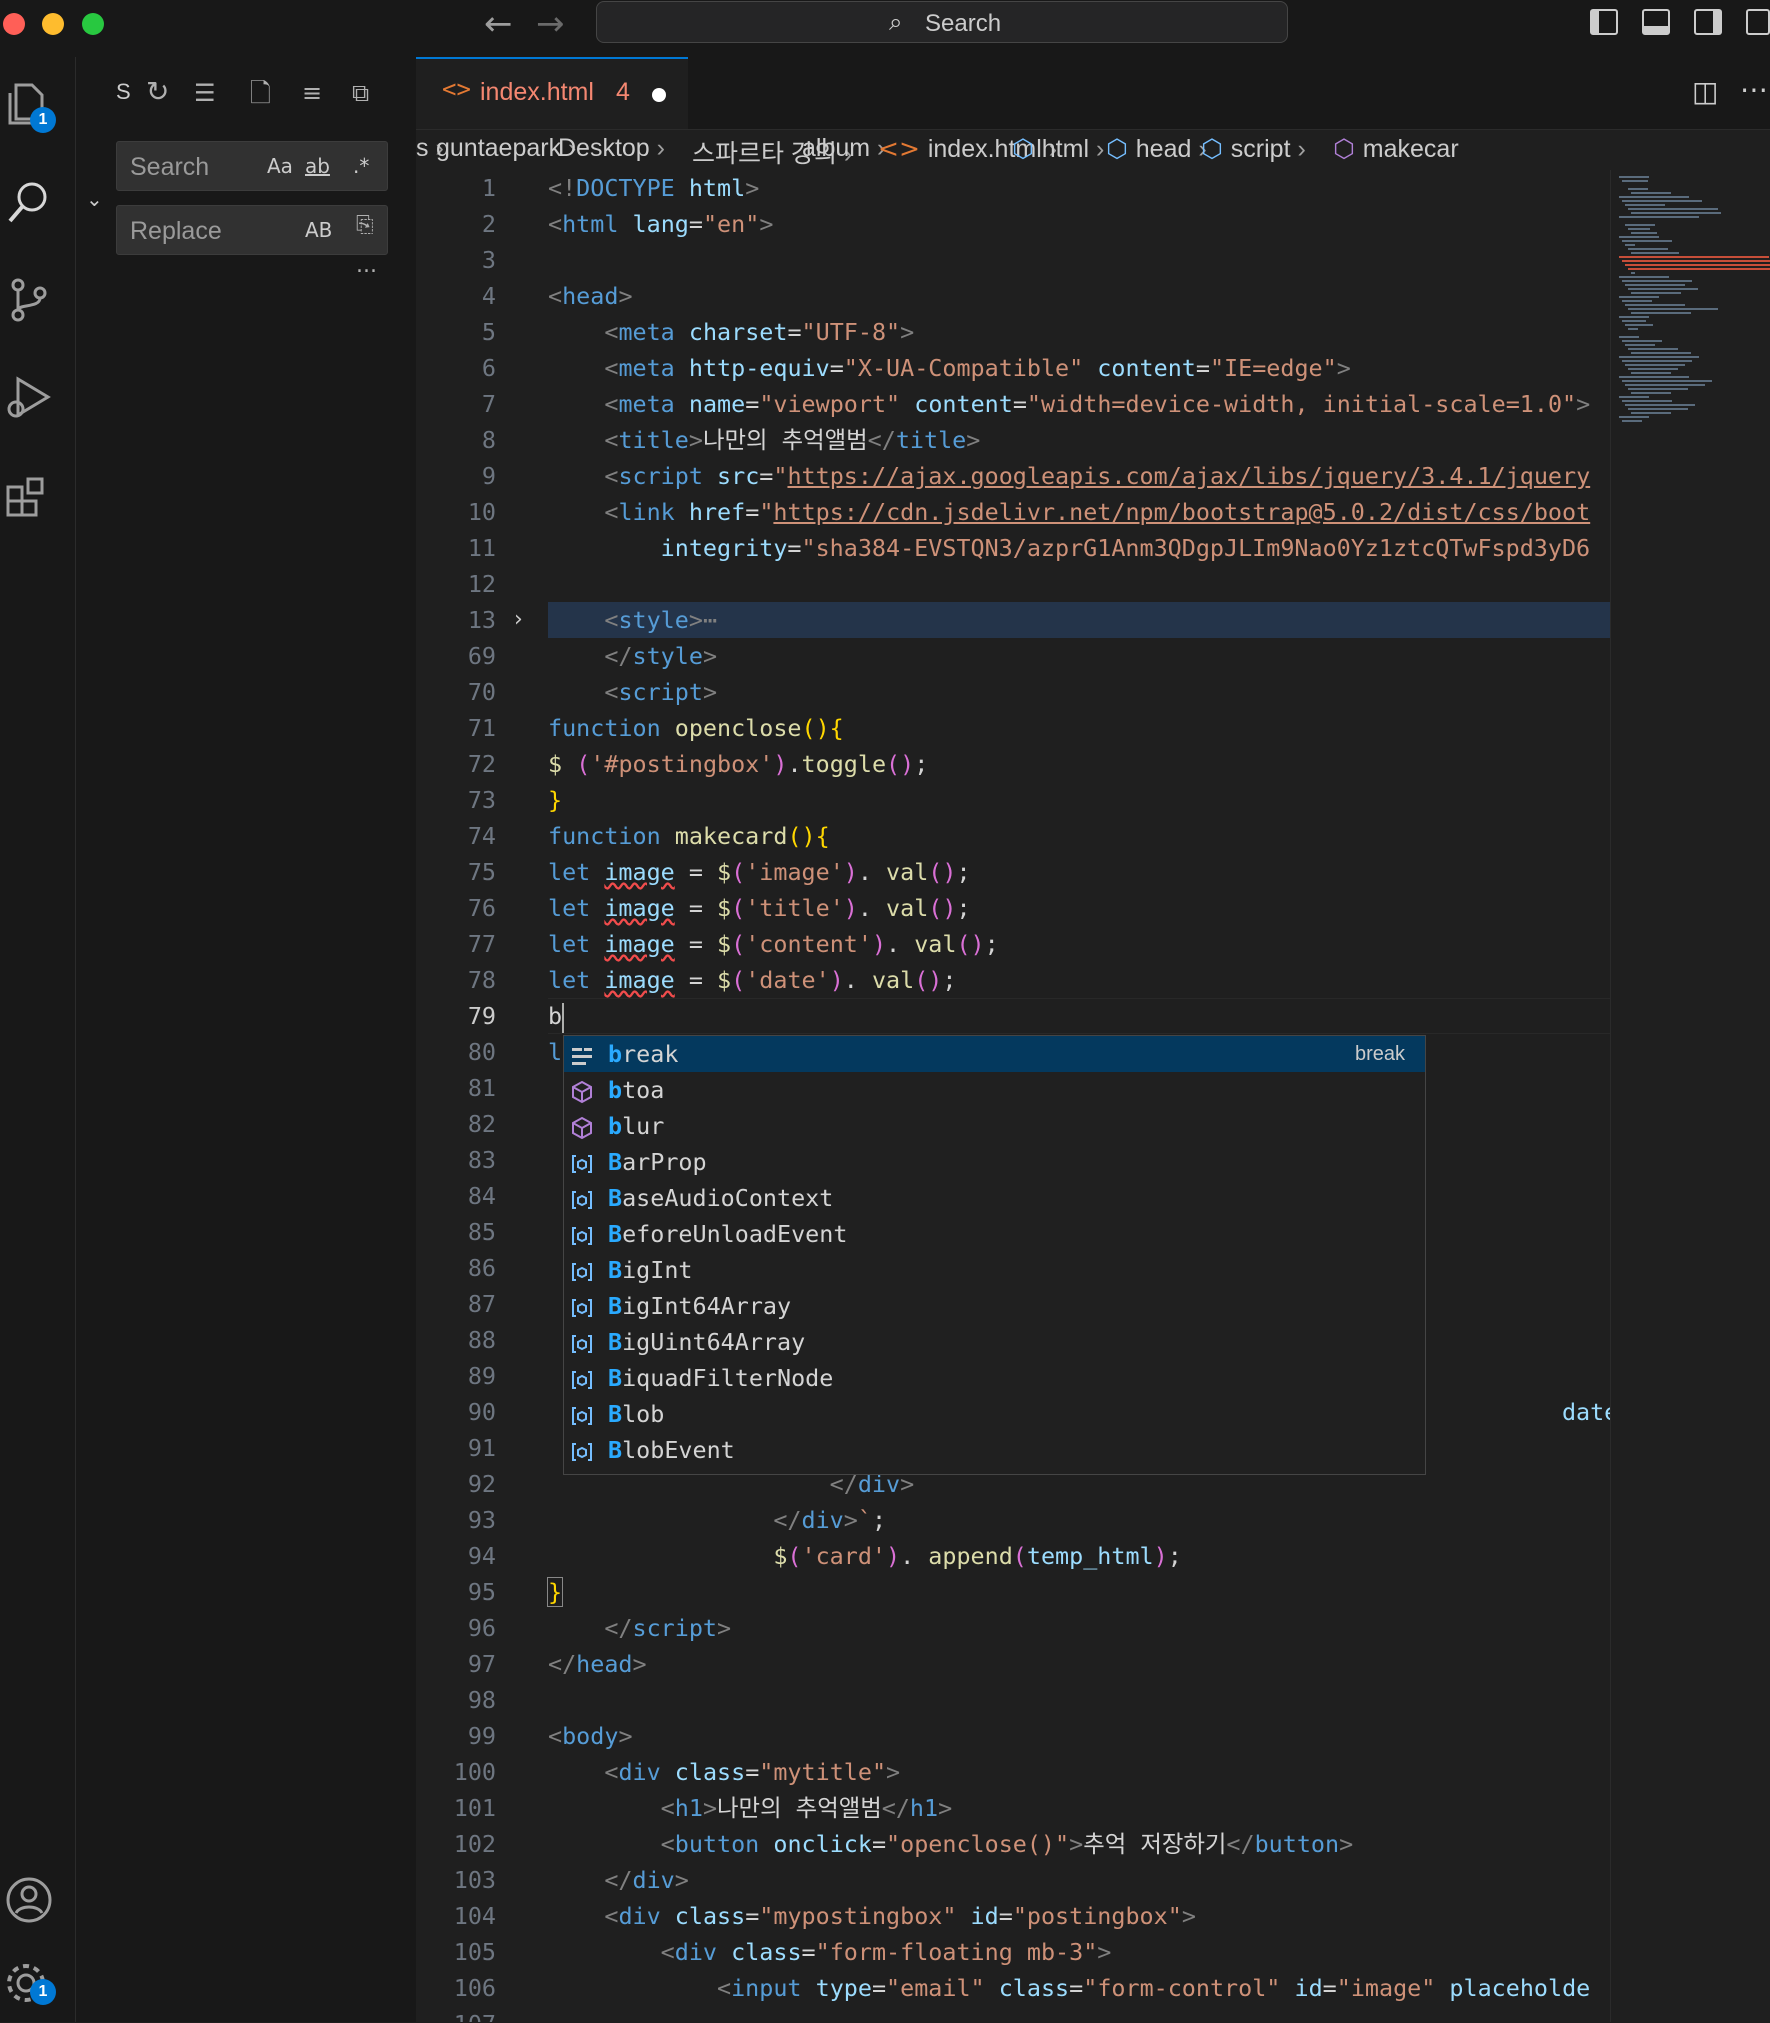 Image resolution: width=1770 pixels, height=2023 pixels. I want to click on code-line: 97 </head>, so click(1013, 1664).